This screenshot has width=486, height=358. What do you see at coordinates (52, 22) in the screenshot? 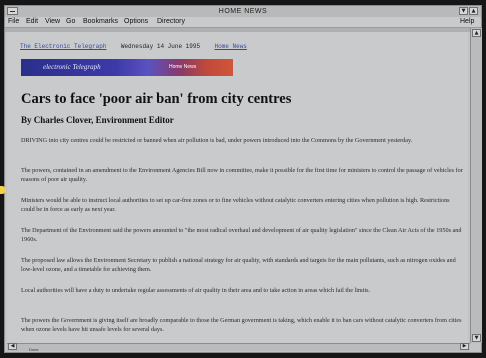
I see `menu-view: View` at bounding box center [52, 22].